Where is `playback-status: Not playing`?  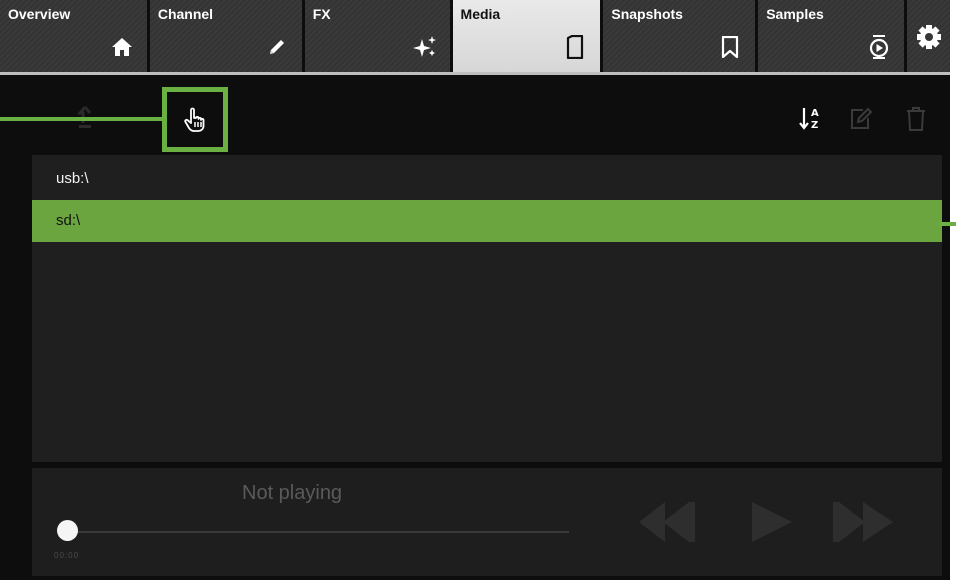 playback-status: Not playing is located at coordinates (292, 493).